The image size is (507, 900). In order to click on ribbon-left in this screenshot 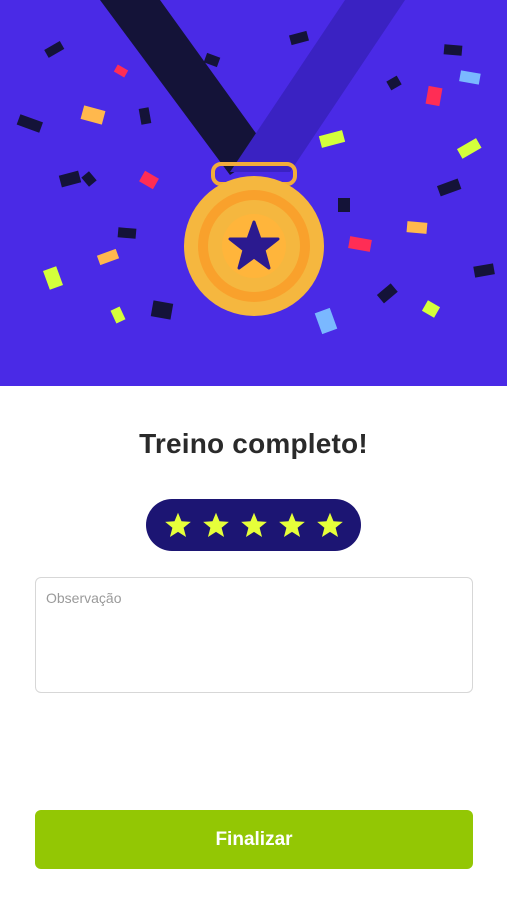, I will do `click(184, 87)`.